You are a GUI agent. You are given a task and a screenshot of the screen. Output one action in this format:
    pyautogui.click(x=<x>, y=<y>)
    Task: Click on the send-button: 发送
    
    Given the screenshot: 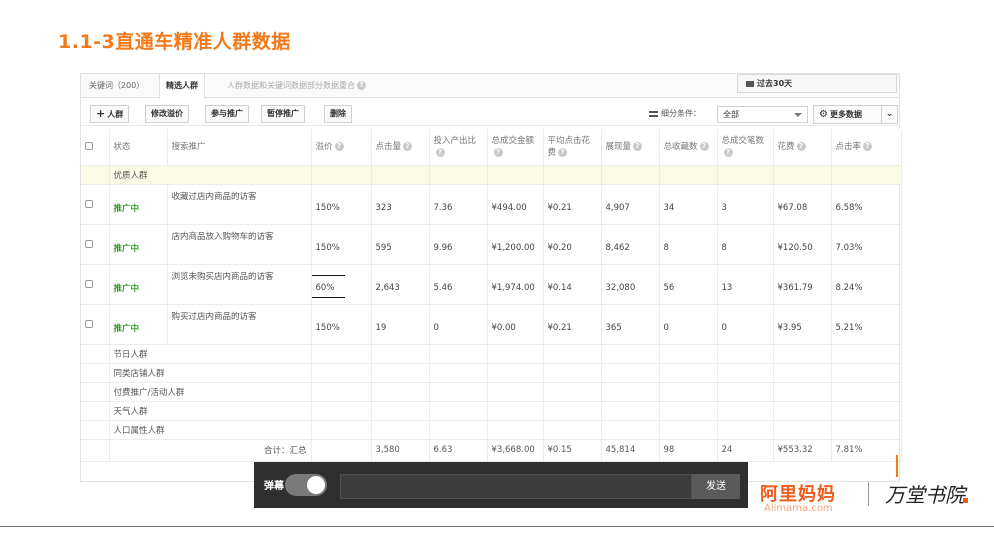 What is the action you would take?
    pyautogui.click(x=716, y=486)
    